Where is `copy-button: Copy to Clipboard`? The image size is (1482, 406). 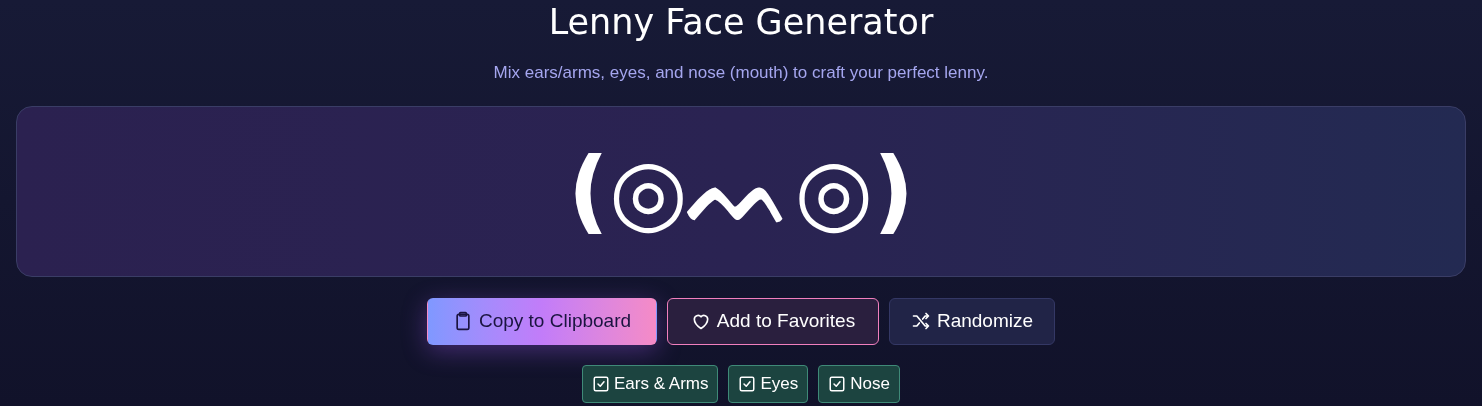 copy-button: Copy to Clipboard is located at coordinates (542, 321).